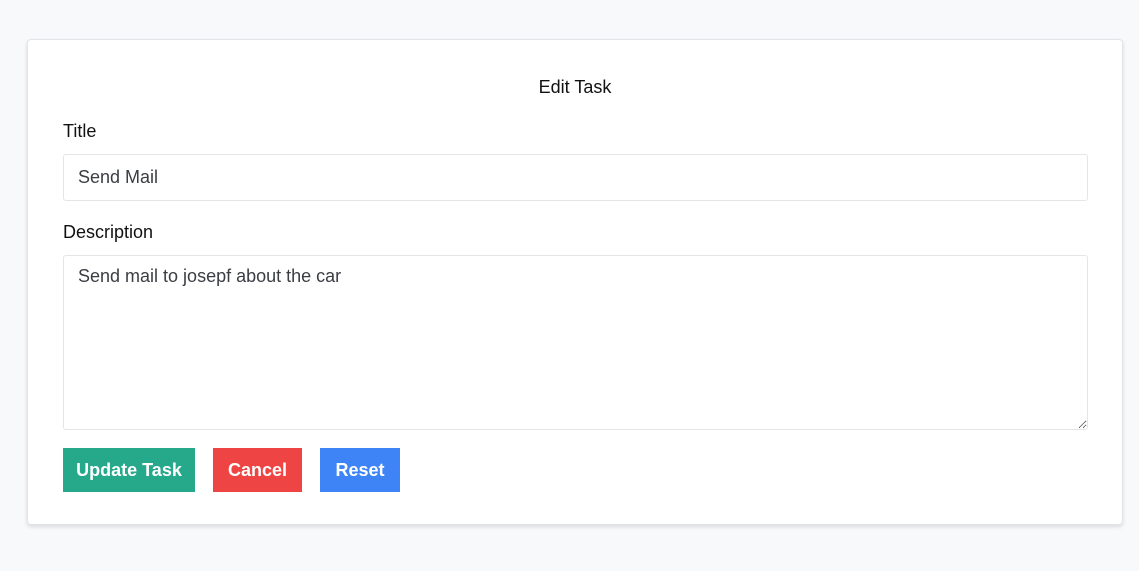 The width and height of the screenshot is (1139, 571). Describe the element at coordinates (80, 131) in the screenshot. I see `title-label: Title` at that location.